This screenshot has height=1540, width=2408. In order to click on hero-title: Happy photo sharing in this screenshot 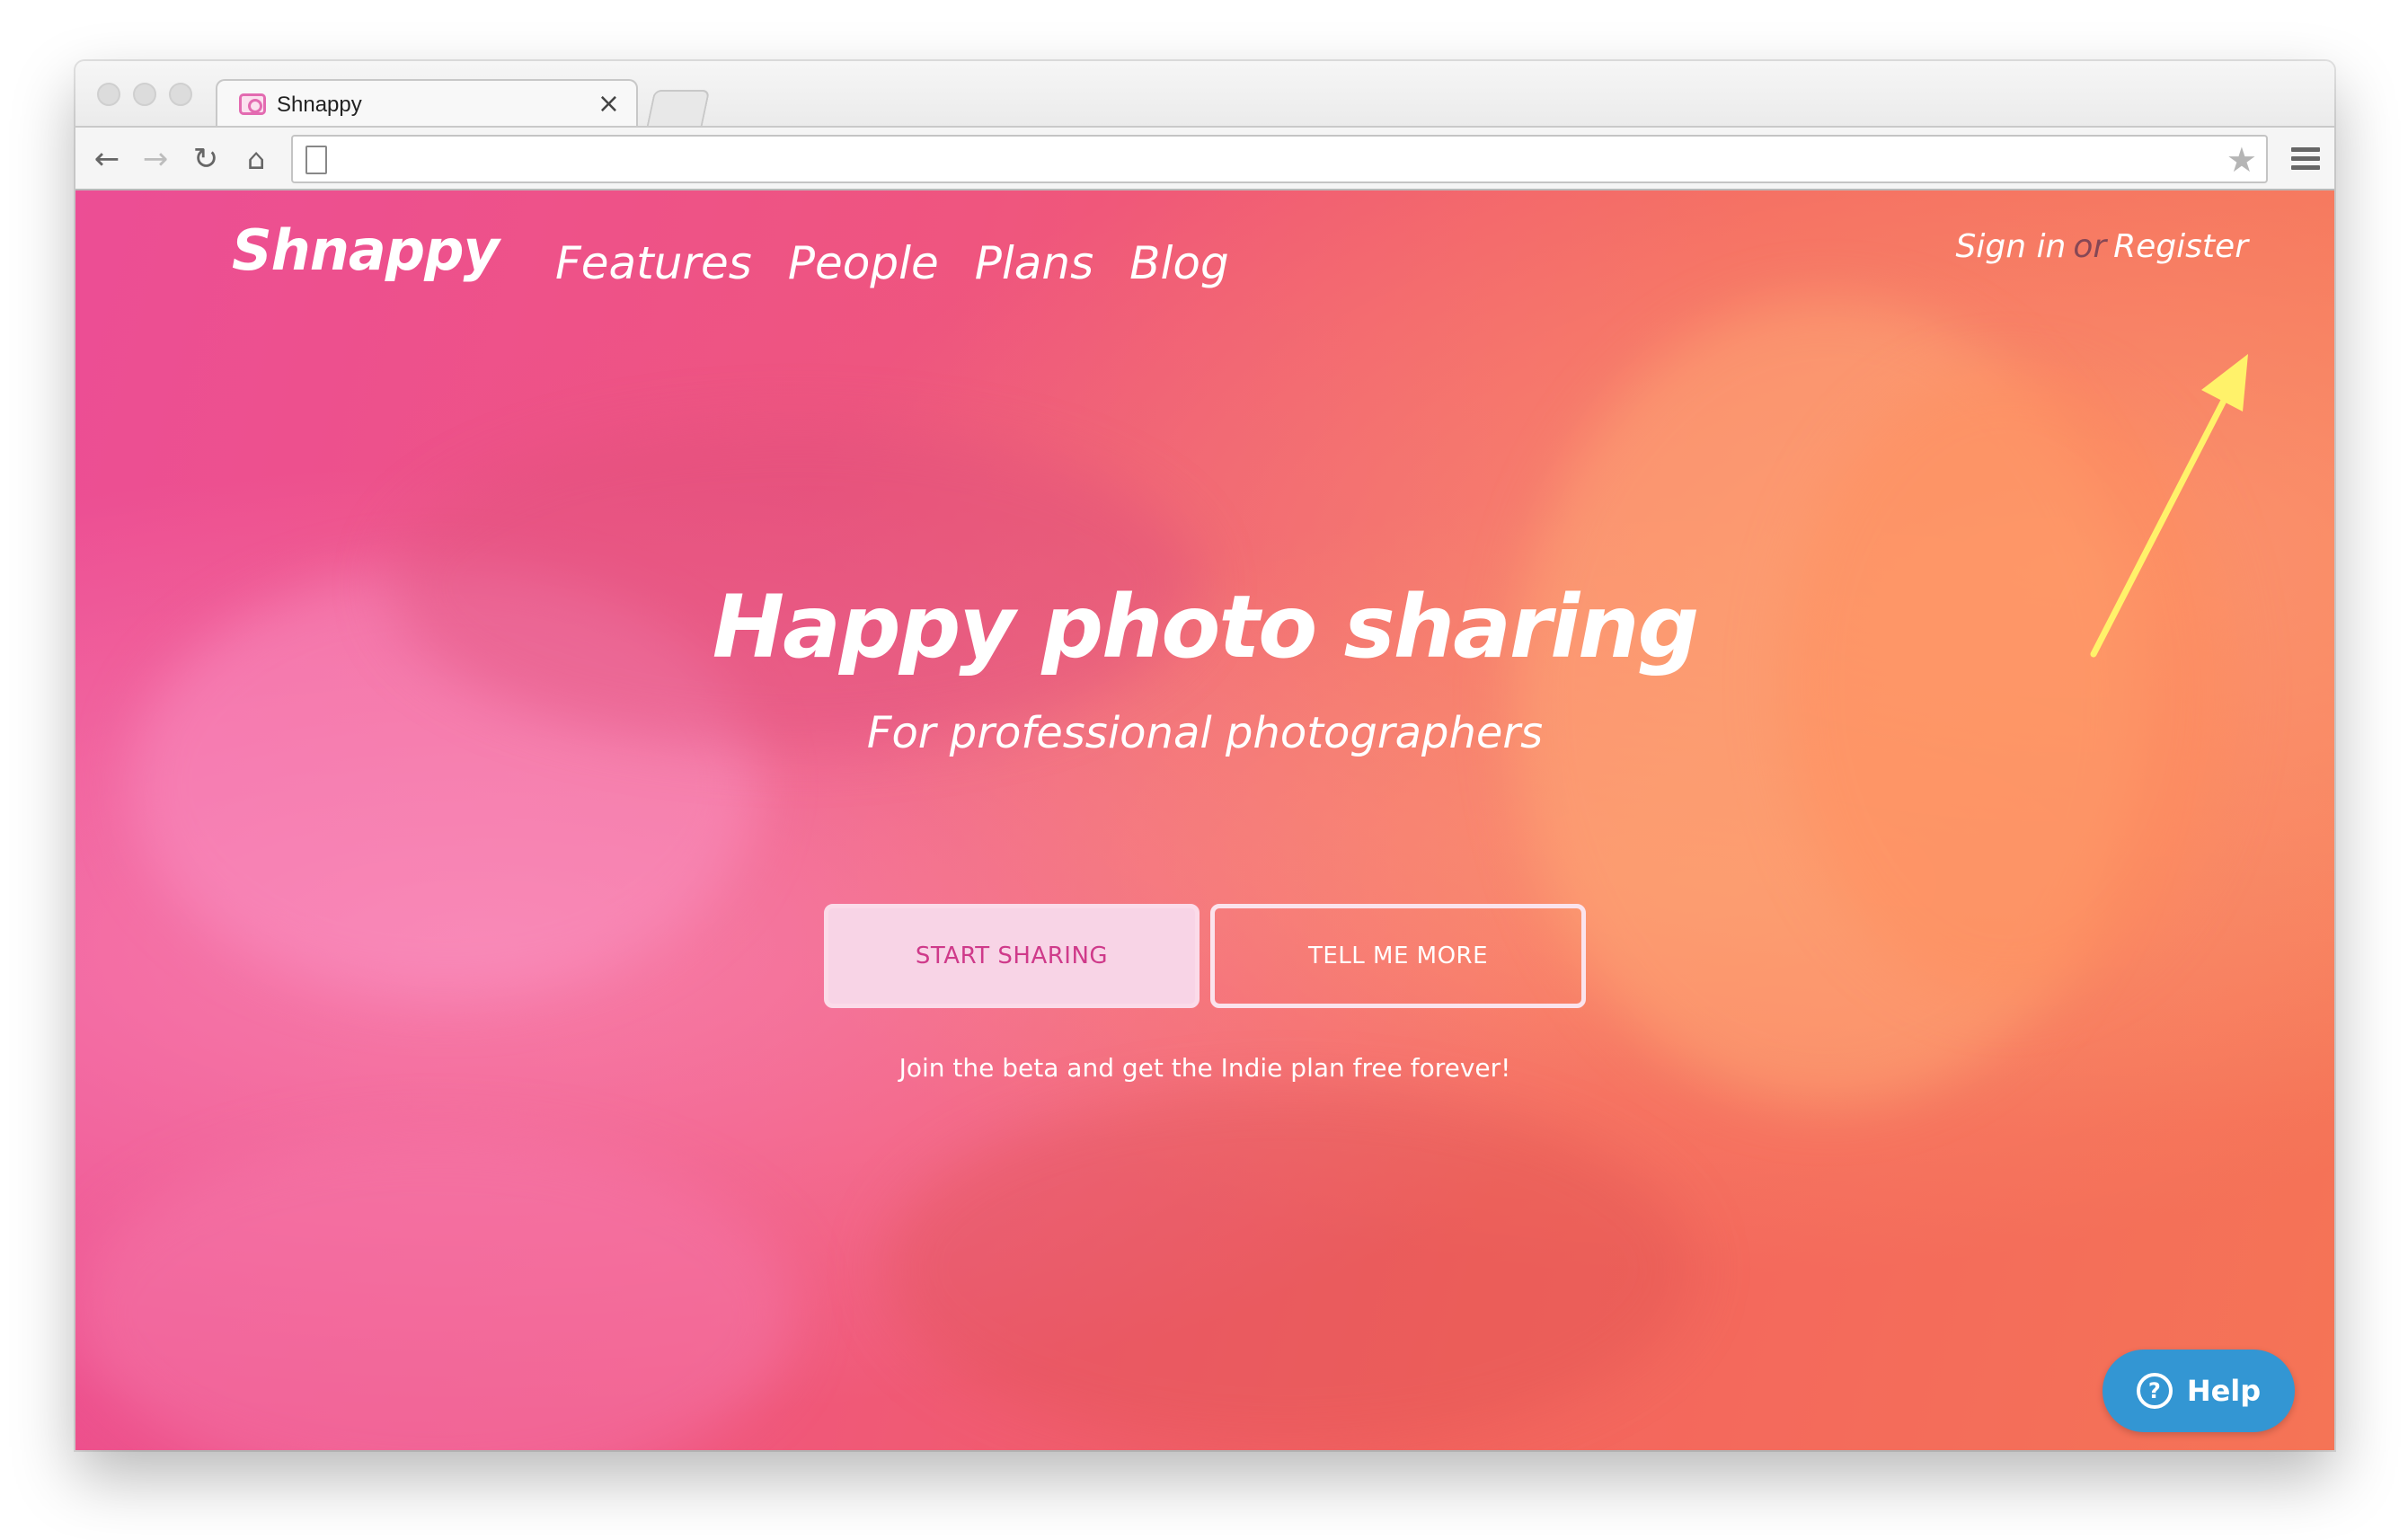, I will do `click(1205, 627)`.